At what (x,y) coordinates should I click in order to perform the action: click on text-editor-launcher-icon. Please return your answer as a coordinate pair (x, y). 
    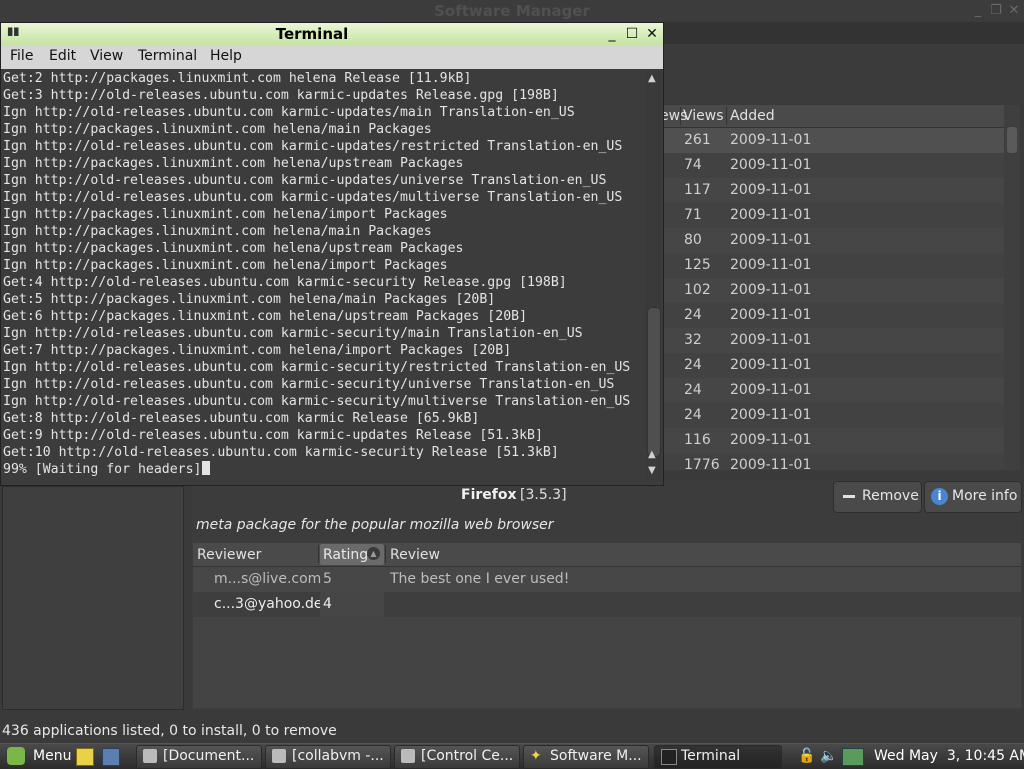
    Looking at the image, I should click on (85, 757).